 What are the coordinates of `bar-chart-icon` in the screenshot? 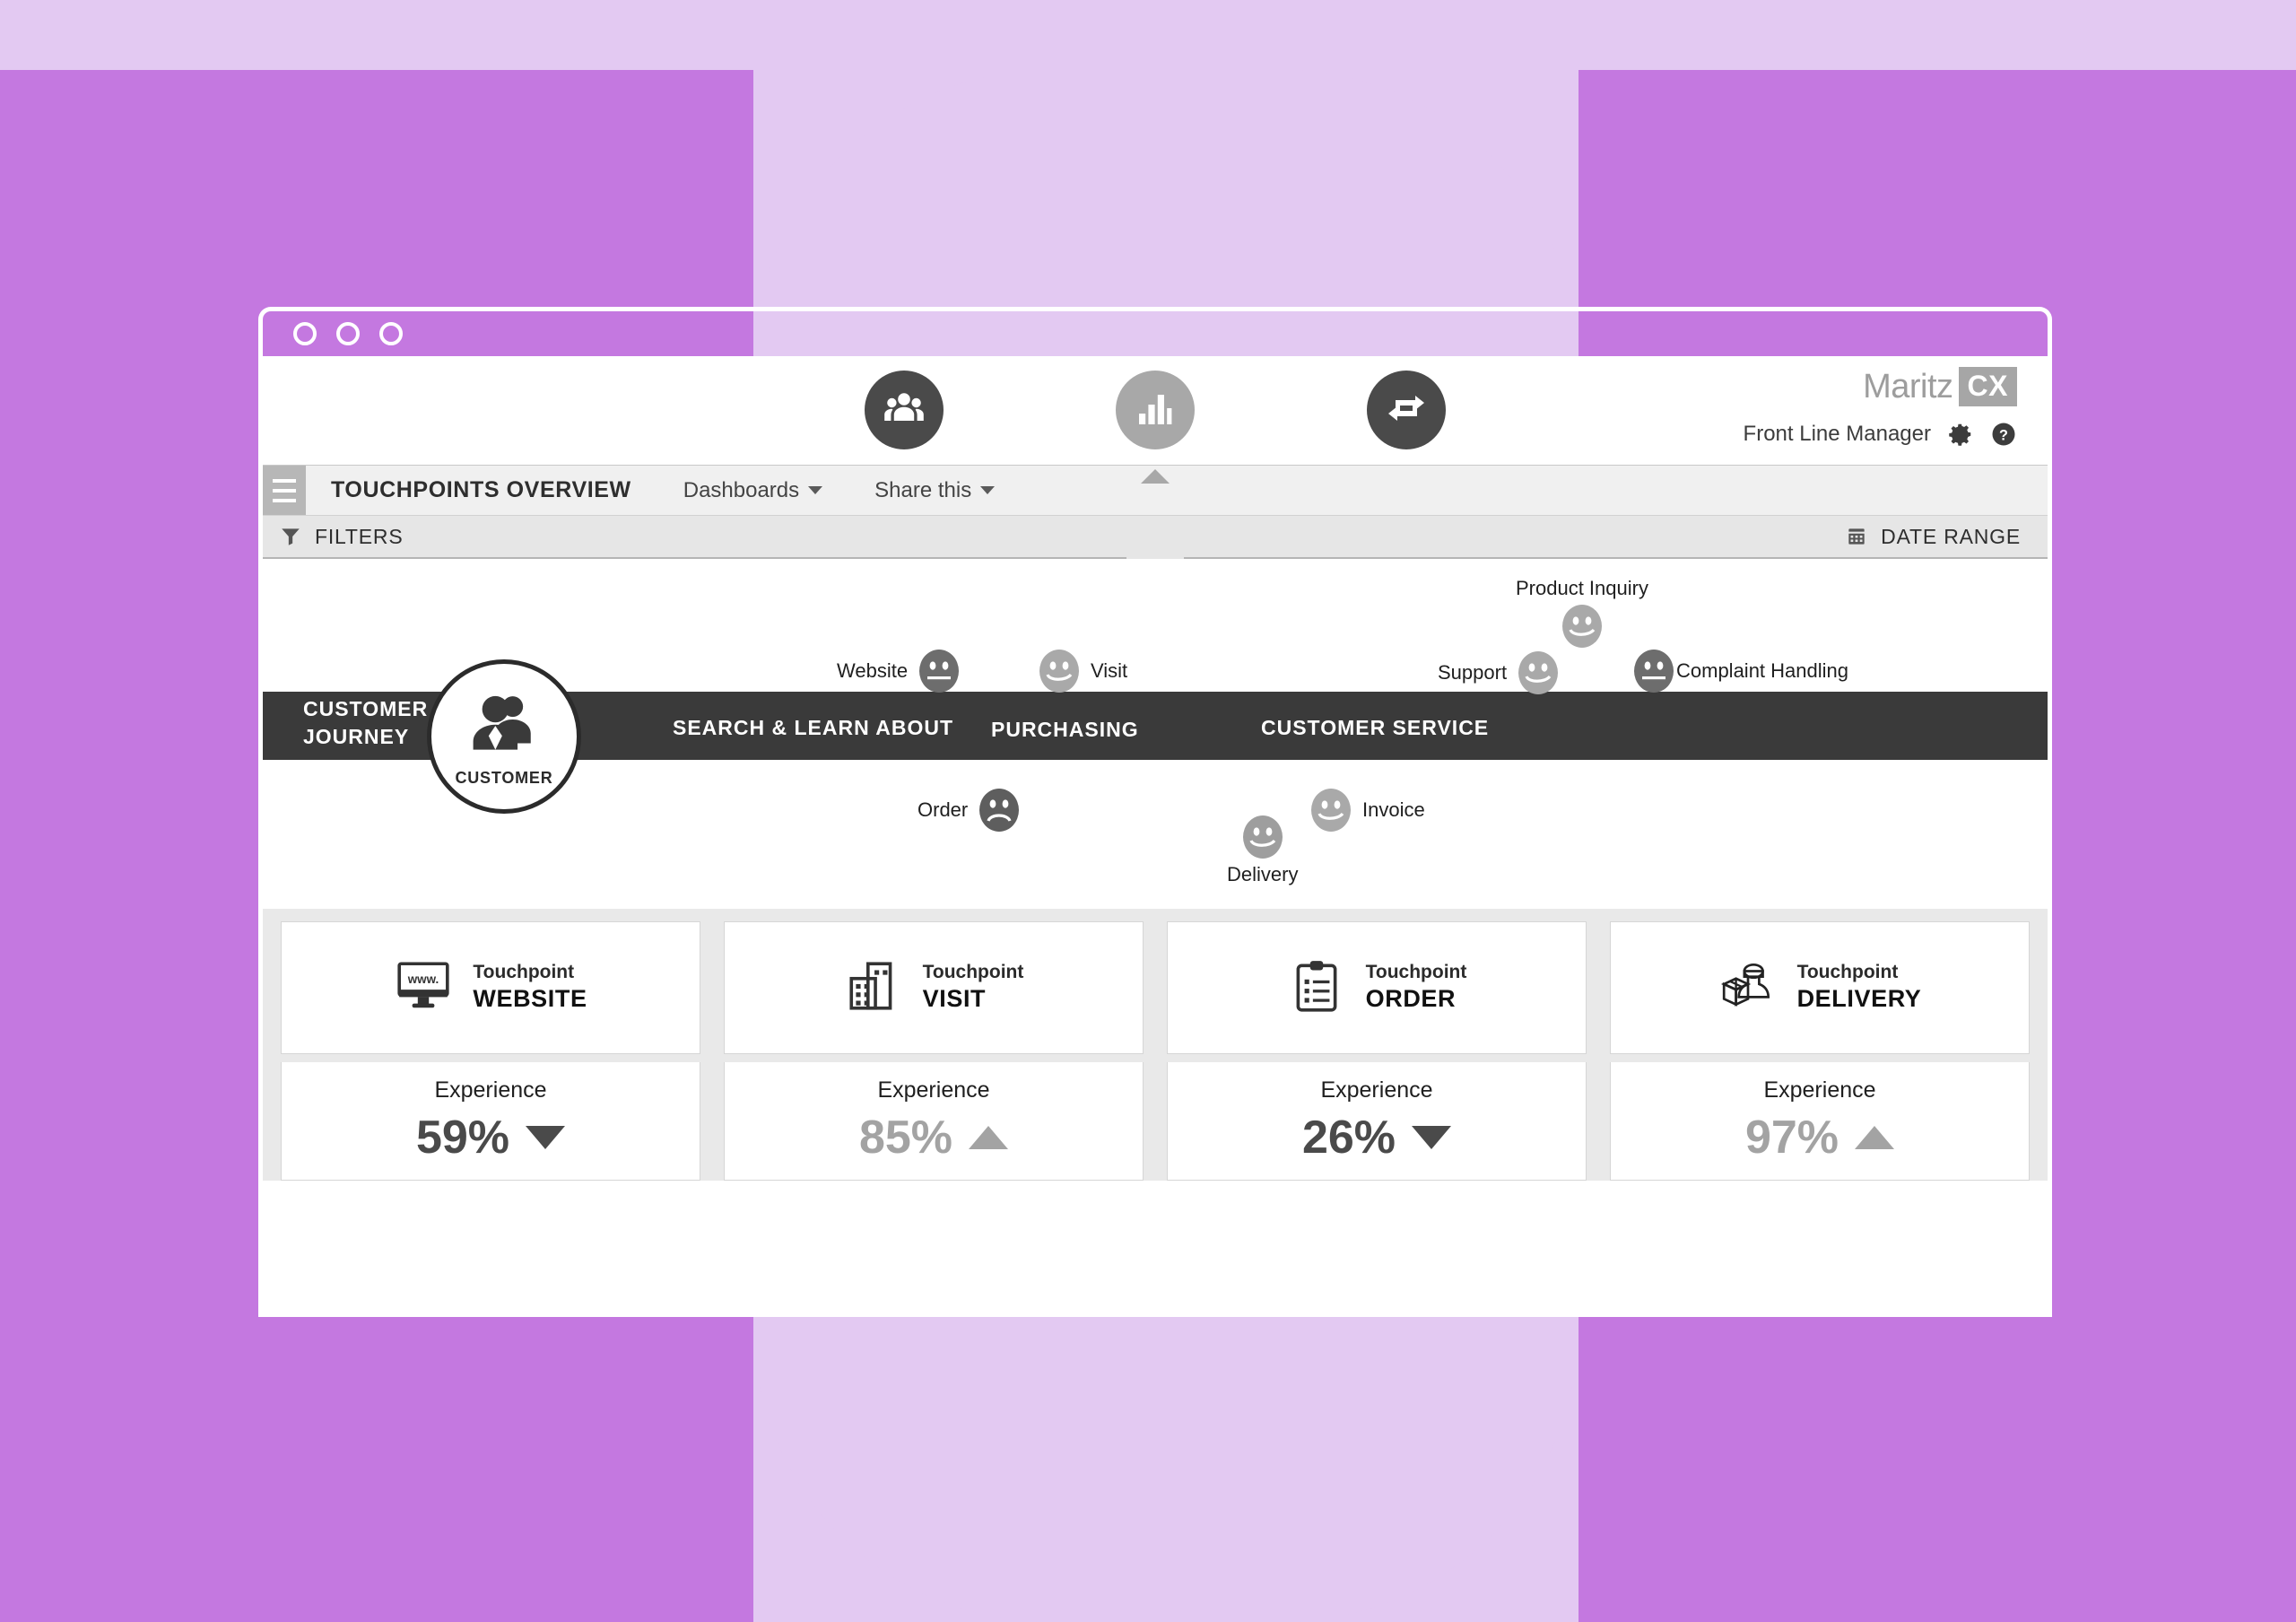 It's located at (1155, 410).